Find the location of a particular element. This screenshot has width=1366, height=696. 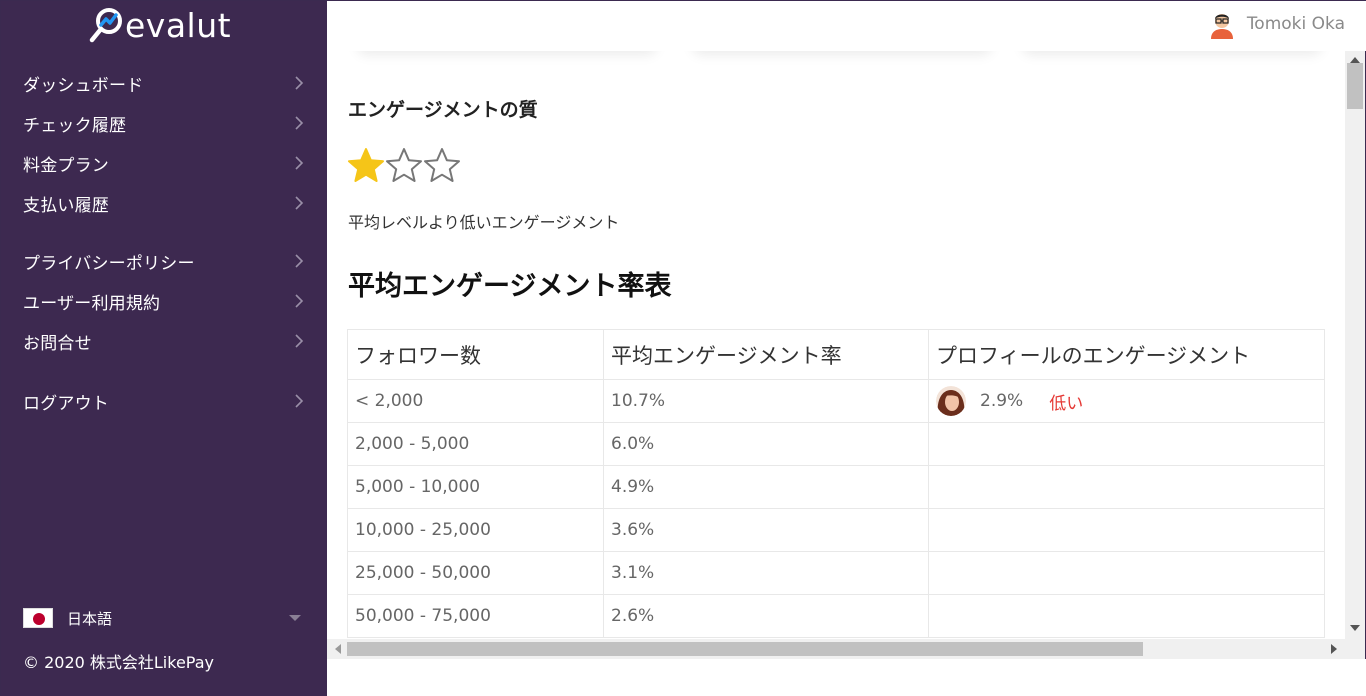

language-selector: 日本語 is located at coordinates (163, 618).